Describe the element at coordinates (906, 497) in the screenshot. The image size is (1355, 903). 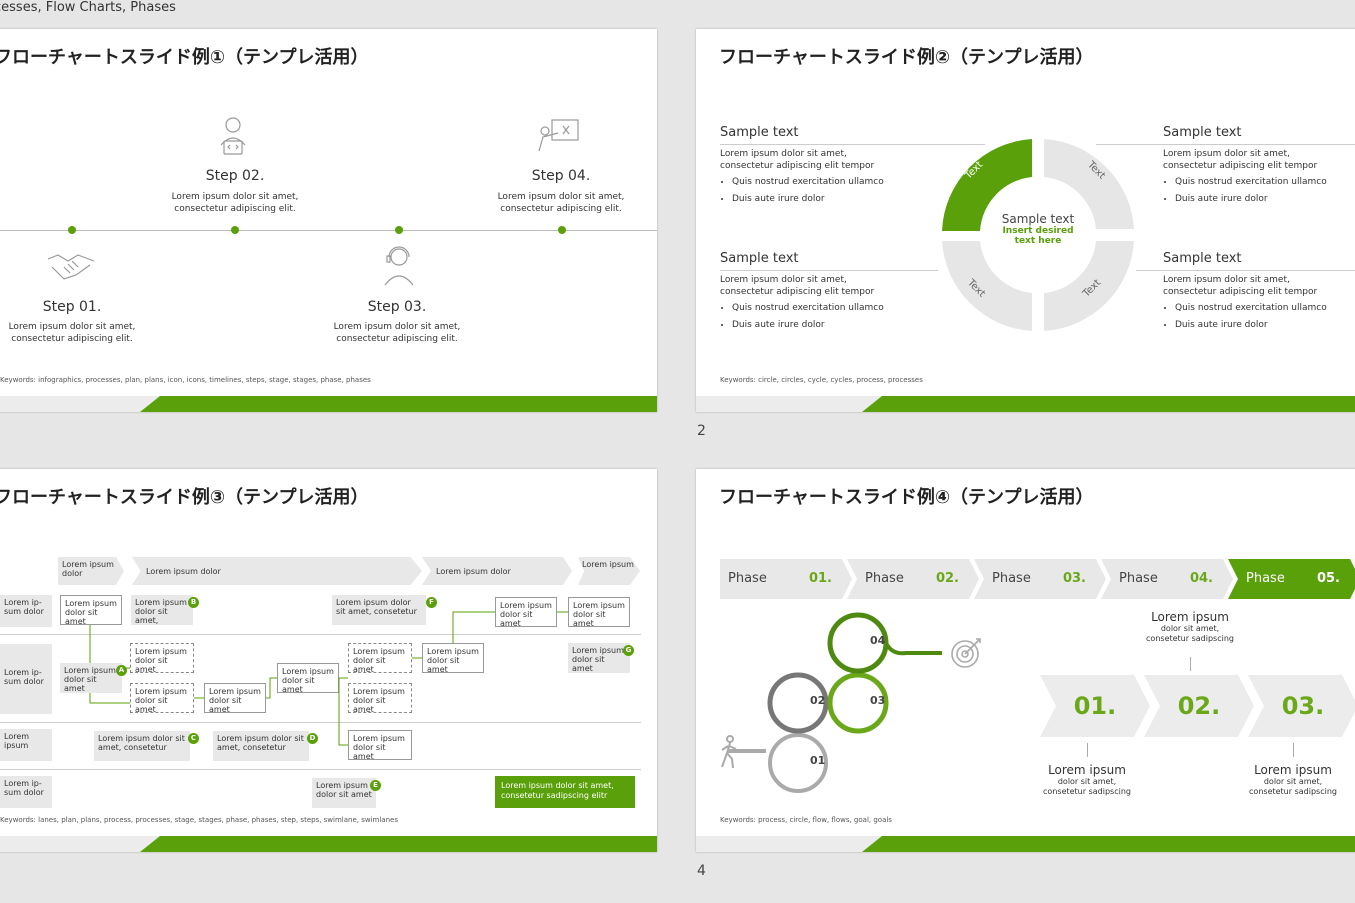
I see `slide-title: フローチャートスライド例④（テンプレ活用）` at that location.